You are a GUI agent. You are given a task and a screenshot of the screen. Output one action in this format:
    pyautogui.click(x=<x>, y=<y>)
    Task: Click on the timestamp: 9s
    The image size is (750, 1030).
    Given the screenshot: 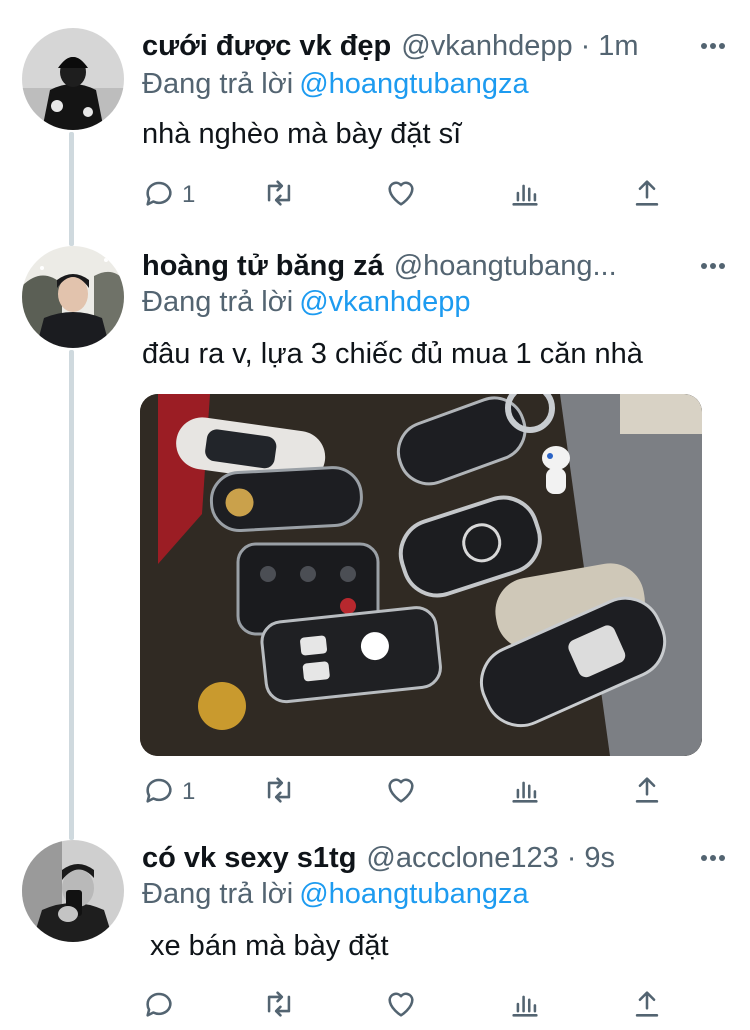 What is the action you would take?
    pyautogui.click(x=599, y=858)
    